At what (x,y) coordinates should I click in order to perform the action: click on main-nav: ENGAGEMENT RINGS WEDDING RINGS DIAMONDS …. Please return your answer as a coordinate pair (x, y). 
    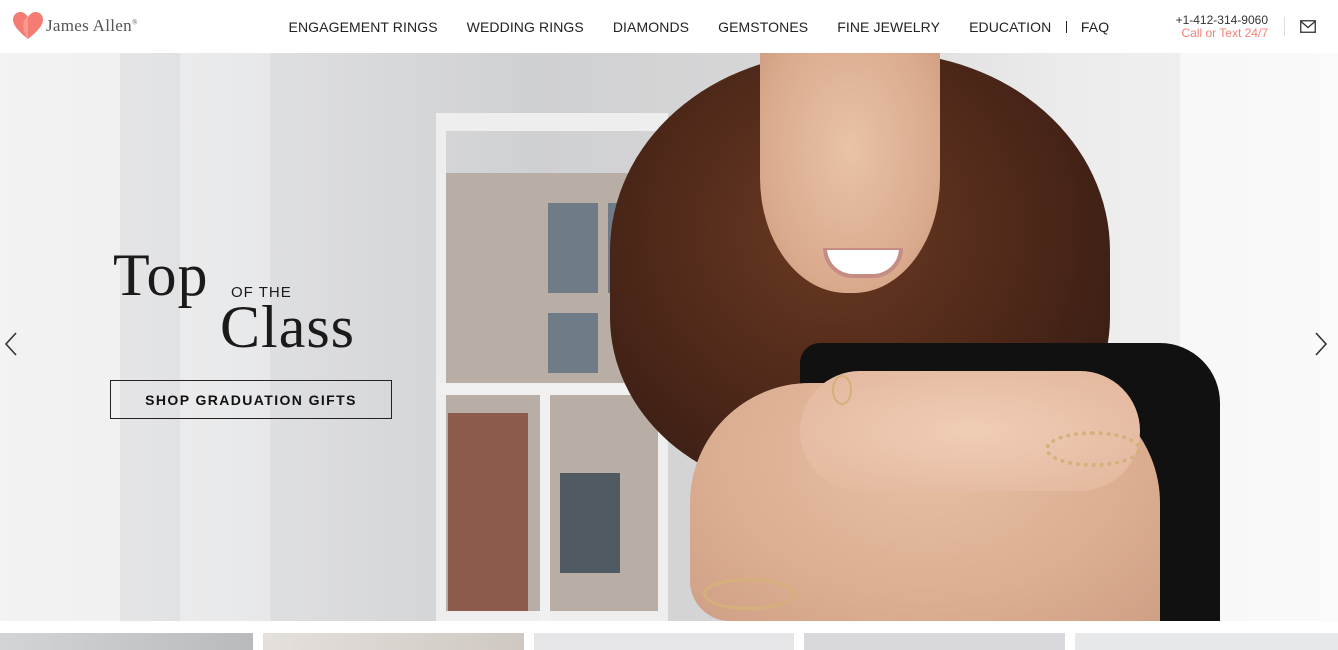
    Looking at the image, I should click on (699, 26).